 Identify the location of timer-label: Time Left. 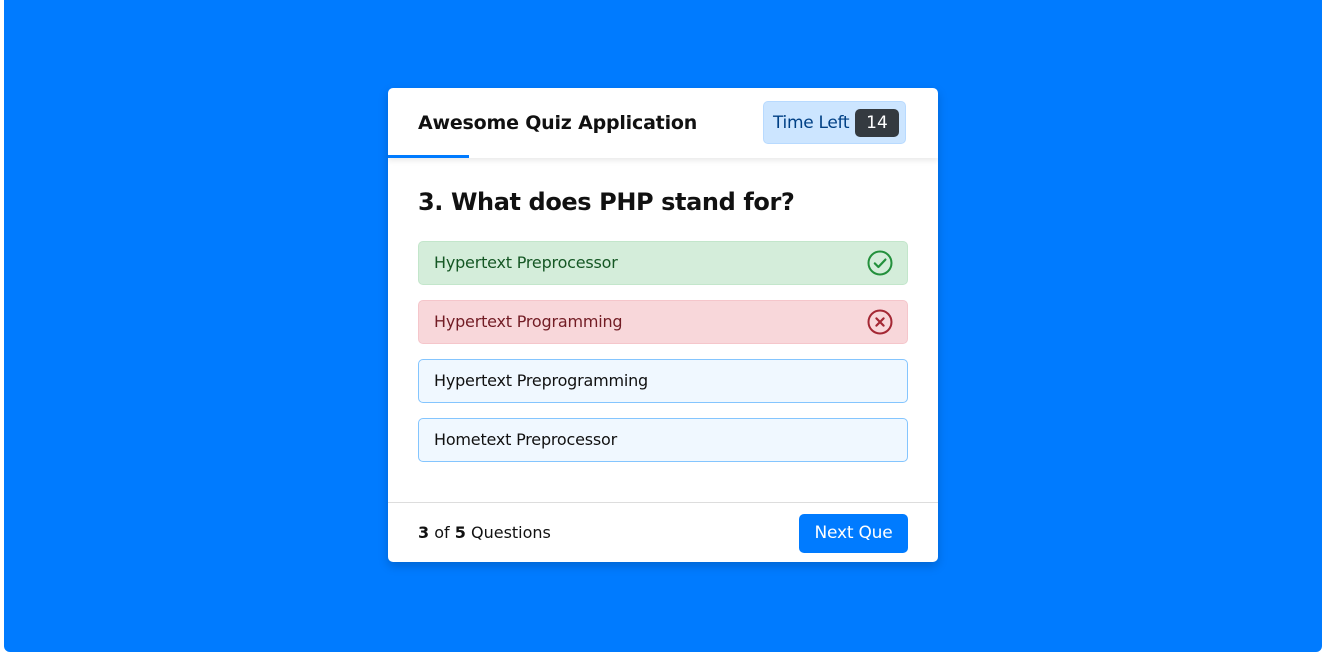
(811, 123).